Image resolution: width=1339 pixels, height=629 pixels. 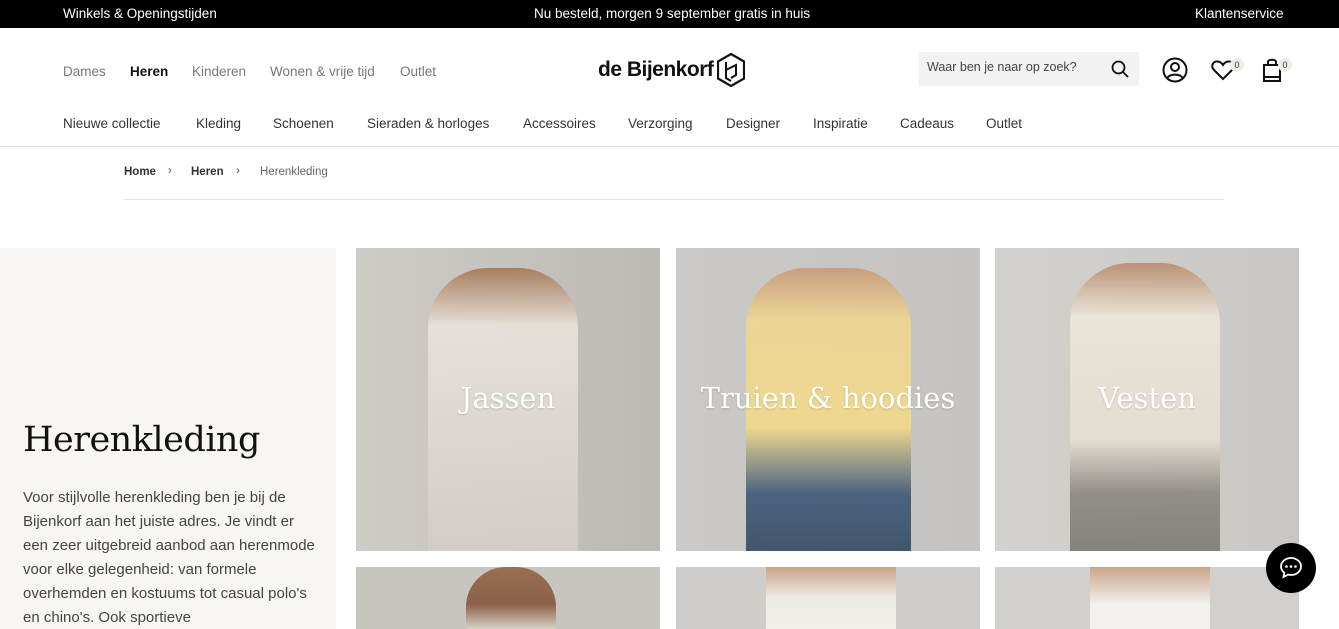 What do you see at coordinates (660, 123) in the screenshot?
I see `cat-verzorging: Verzorging` at bounding box center [660, 123].